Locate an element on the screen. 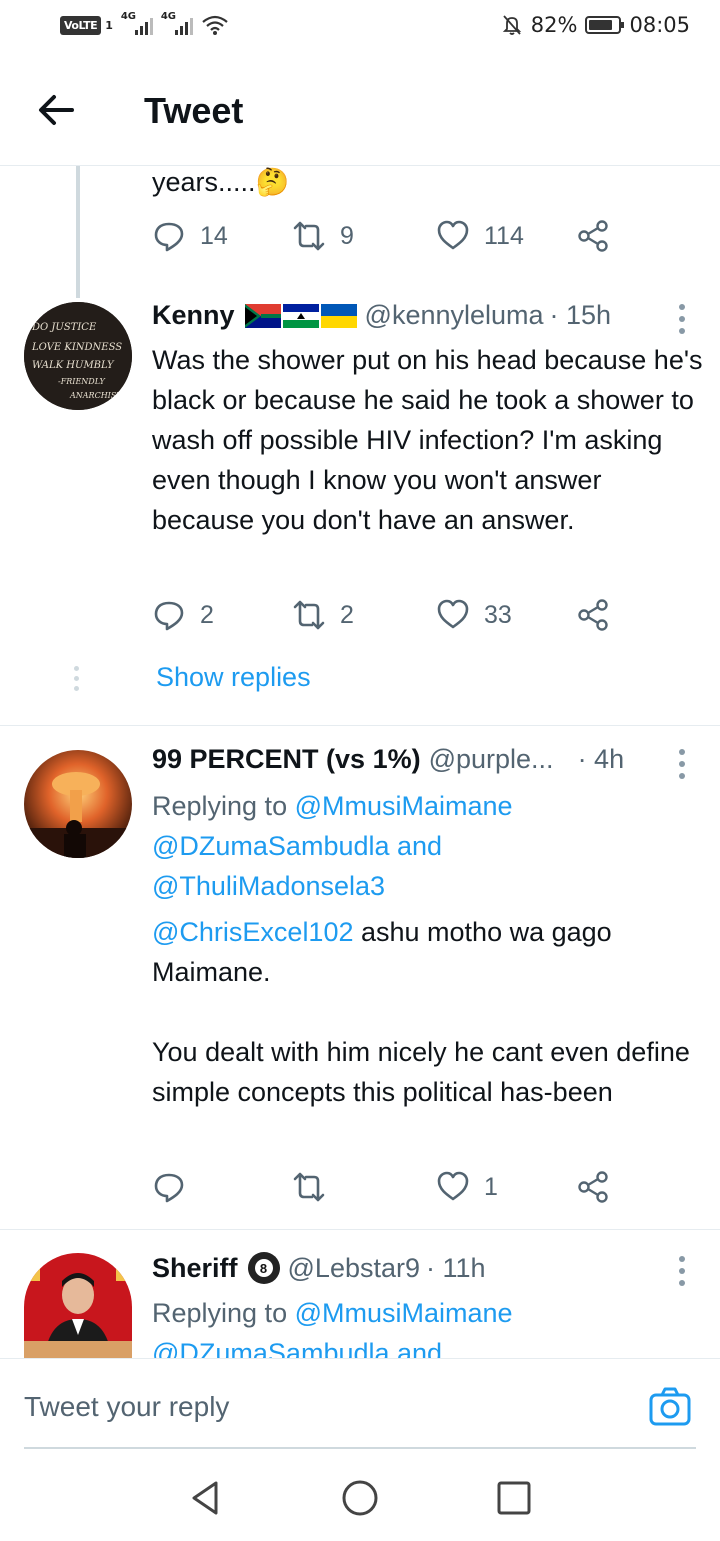 The width and height of the screenshot is (720, 1541). mention-link: @DZumaSambudla is located at coordinates (271, 846).